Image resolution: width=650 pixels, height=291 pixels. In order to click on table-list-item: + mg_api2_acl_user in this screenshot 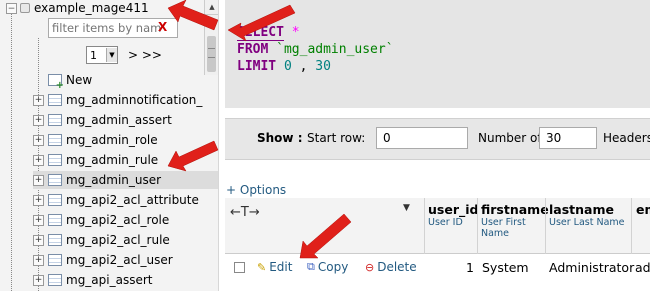, I will do `click(125, 260)`.